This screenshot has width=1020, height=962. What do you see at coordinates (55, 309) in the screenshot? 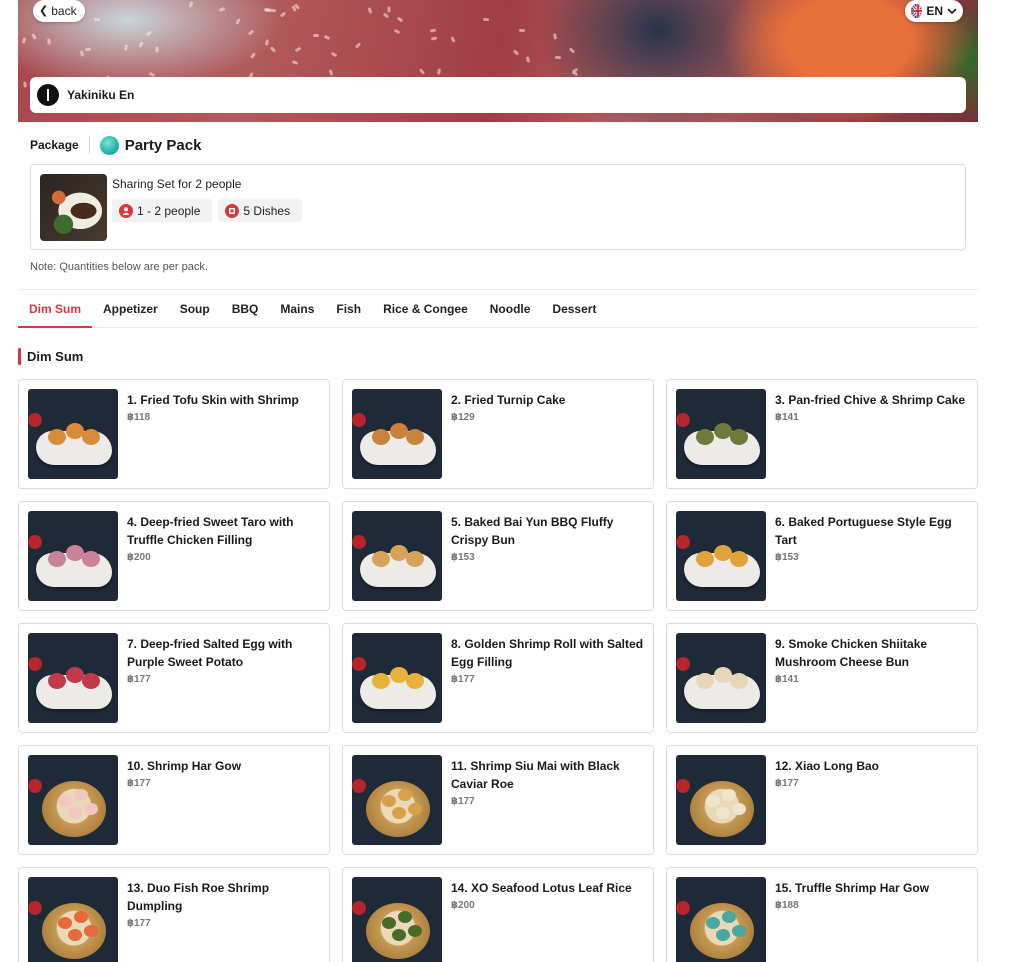
I see `tab-dim-sum: Dim Sum` at bounding box center [55, 309].